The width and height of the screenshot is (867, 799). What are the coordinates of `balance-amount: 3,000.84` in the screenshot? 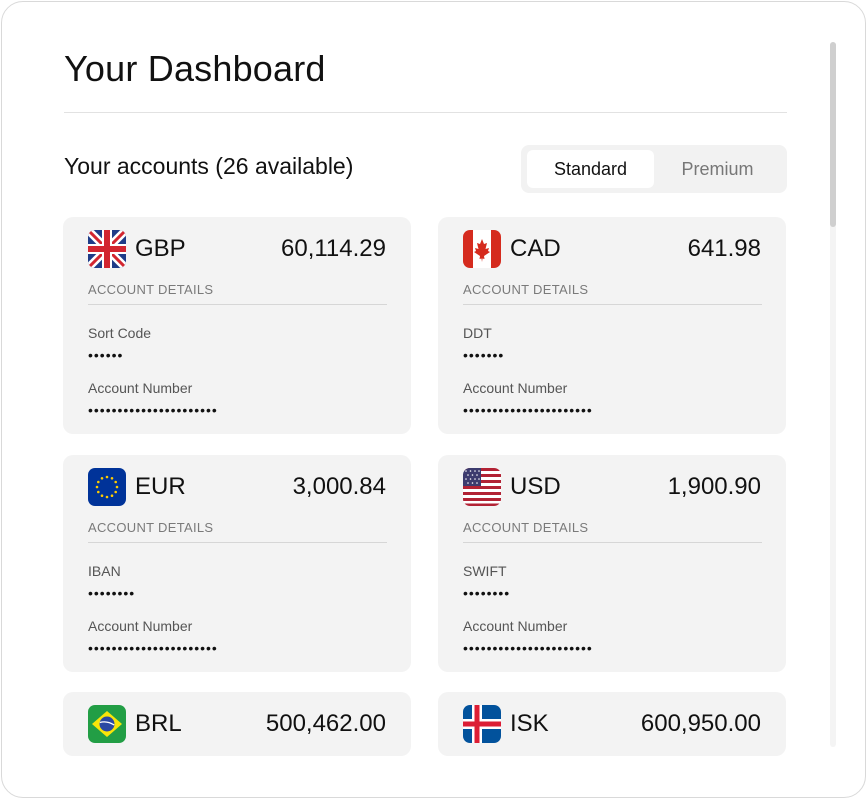 It's located at (339, 486).